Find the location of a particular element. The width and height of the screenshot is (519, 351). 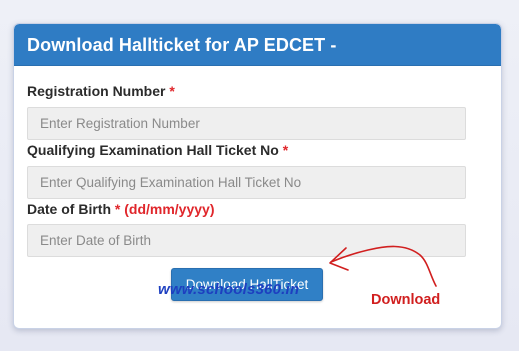

registration-number-label: Registration Number * is located at coordinates (101, 91).